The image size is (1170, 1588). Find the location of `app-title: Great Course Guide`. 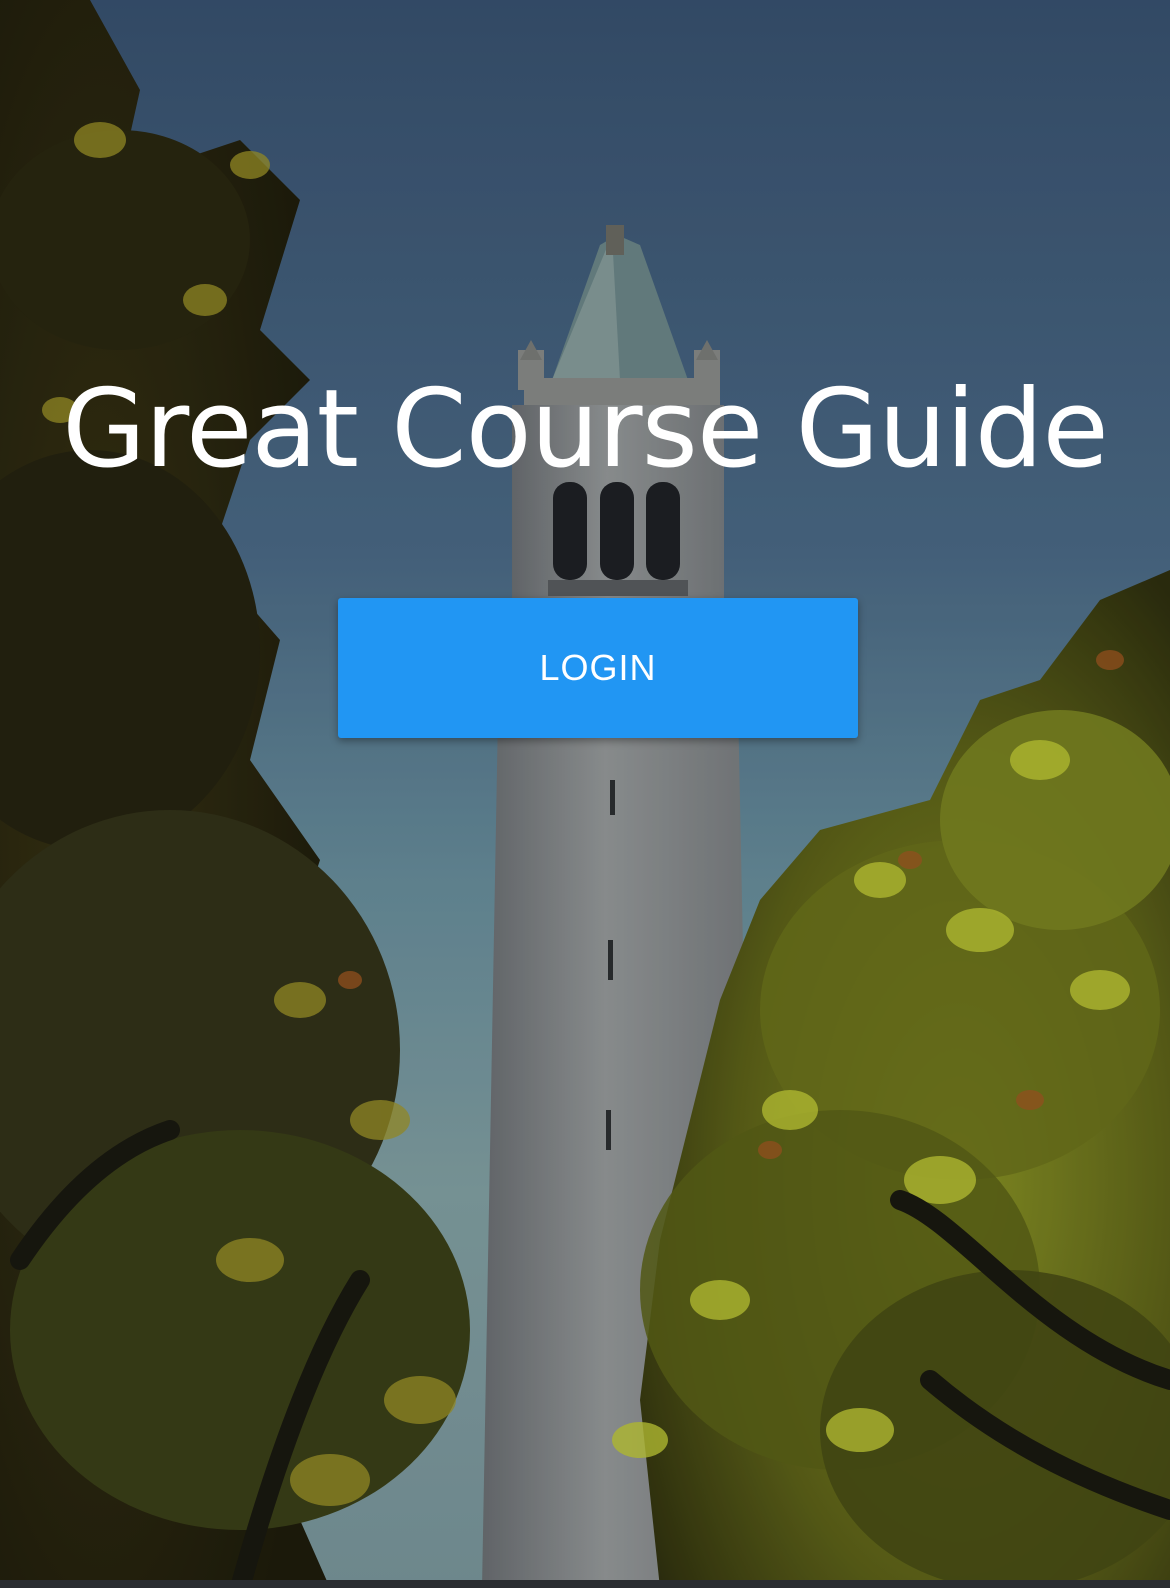

app-title: Great Course Guide is located at coordinates (585, 429).